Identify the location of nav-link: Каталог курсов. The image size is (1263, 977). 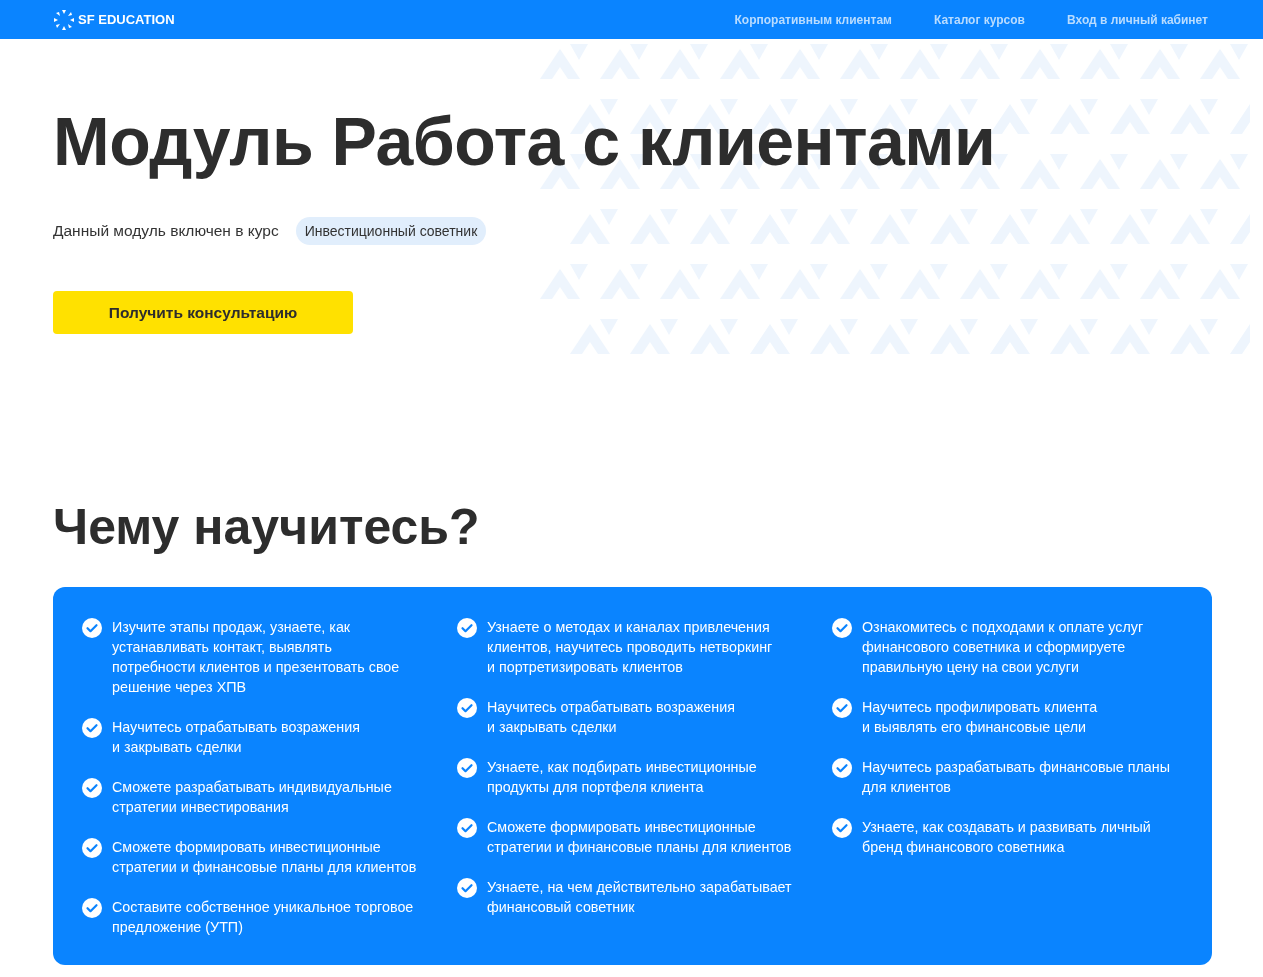
(979, 19).